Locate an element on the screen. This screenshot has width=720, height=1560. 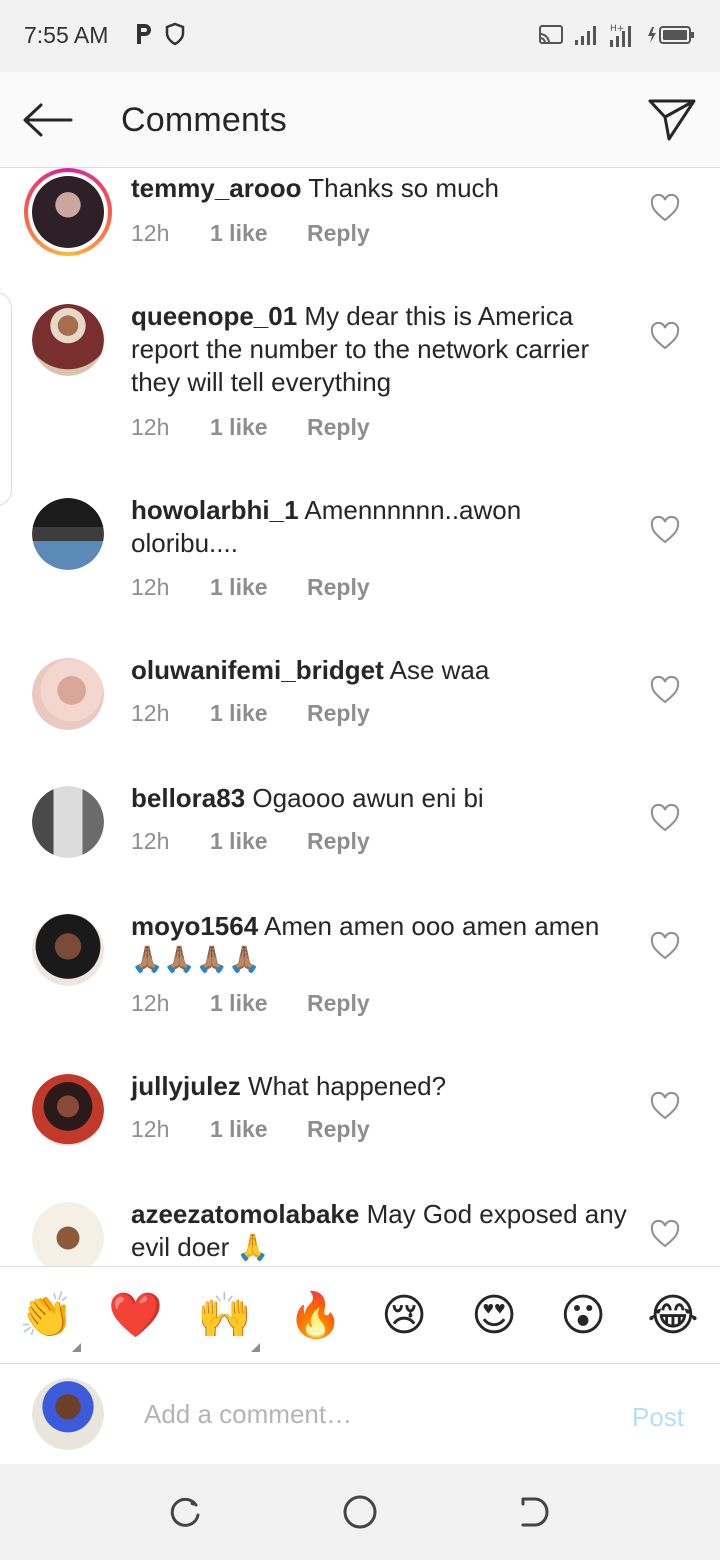
emoji-clap: 👏 is located at coordinates (46, 1316).